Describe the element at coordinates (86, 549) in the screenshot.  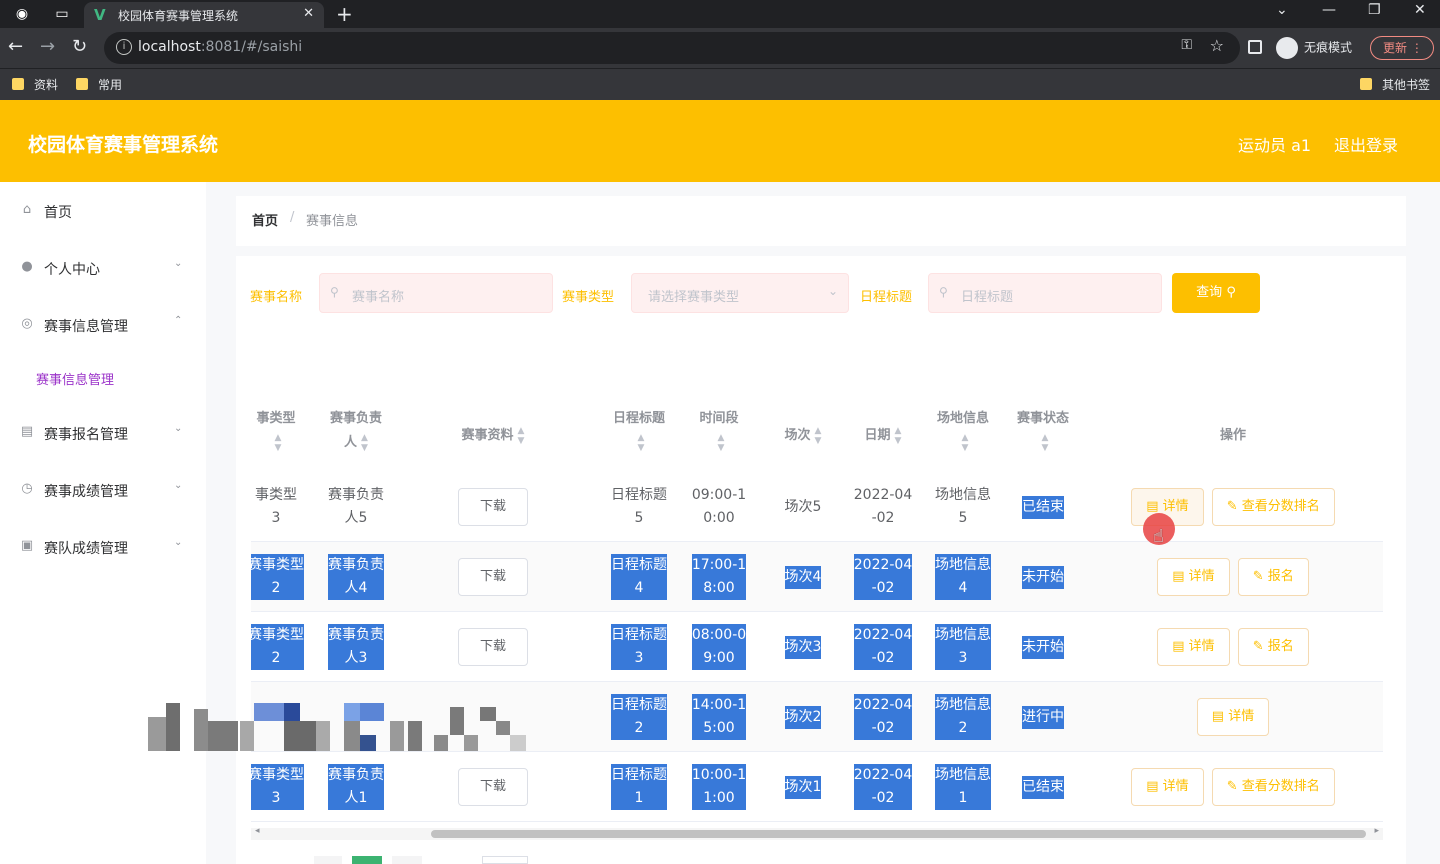
I see `sidebar-item-label: 赛队成绩管理` at that location.